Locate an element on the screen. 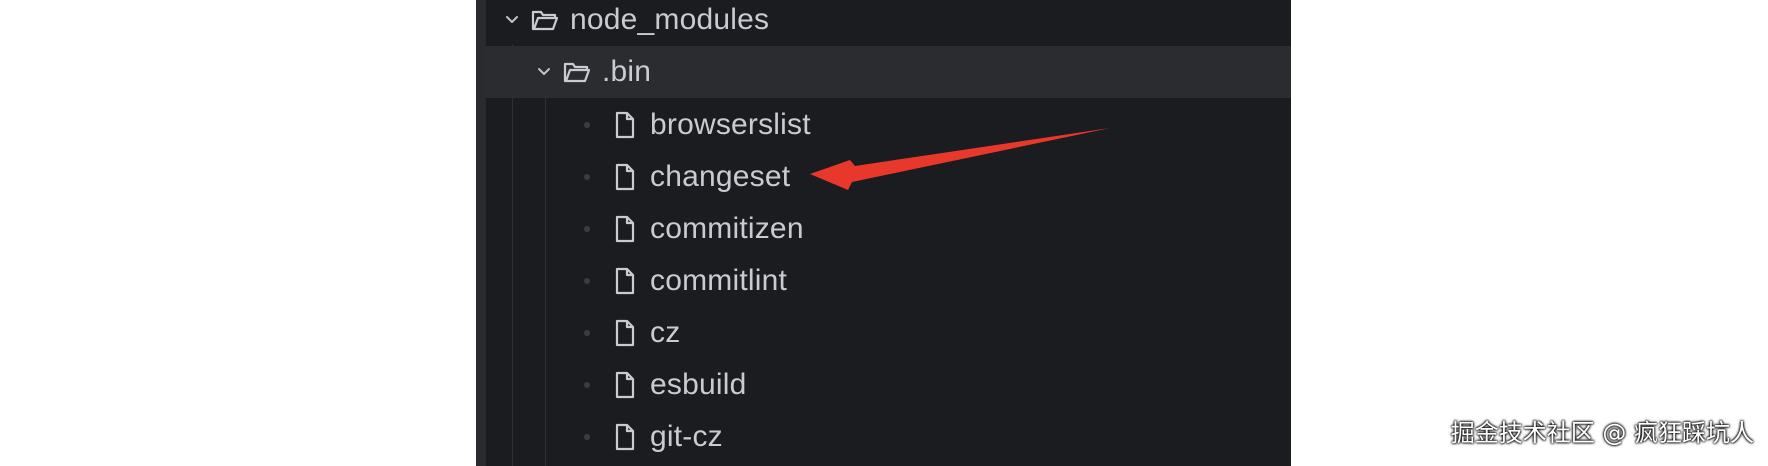 This screenshot has width=1768, height=466. folder-label: .bin is located at coordinates (627, 71).